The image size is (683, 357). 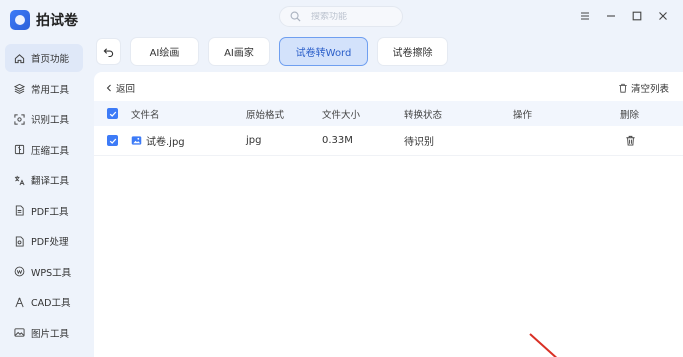 I want to click on sidebar-item-recognition-tools: 识别工具, so click(x=44, y=119).